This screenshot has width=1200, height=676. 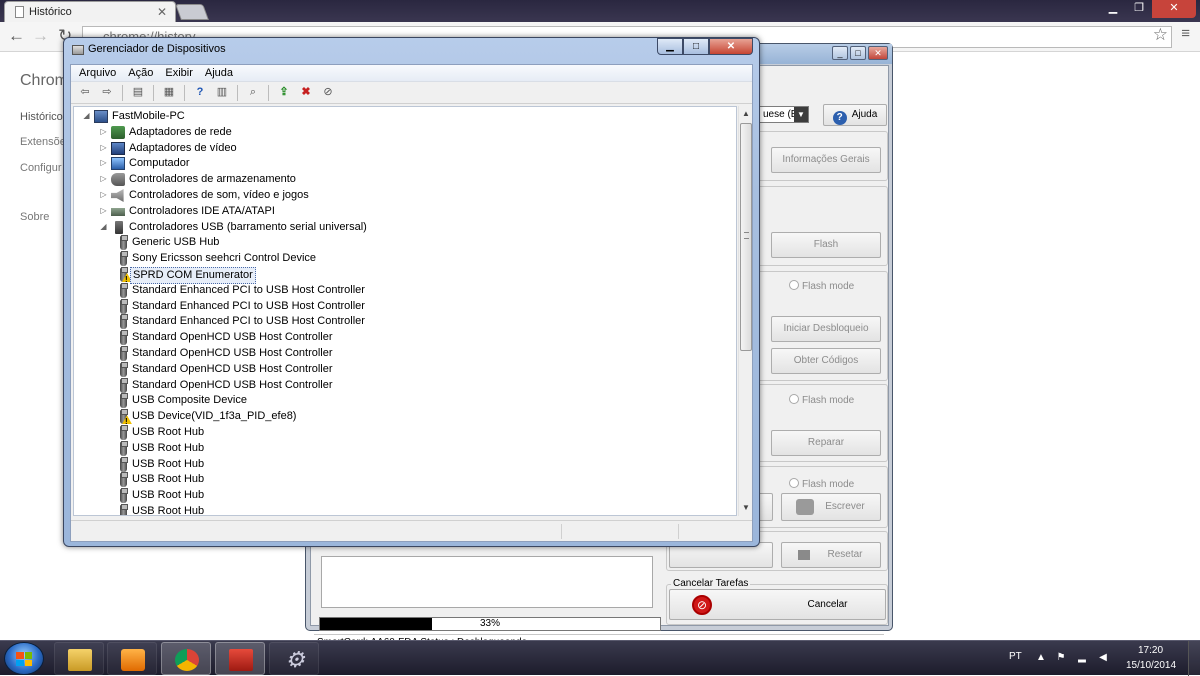 What do you see at coordinates (777, 604) in the screenshot?
I see `cancelar-button: ⊘ Cancelar` at bounding box center [777, 604].